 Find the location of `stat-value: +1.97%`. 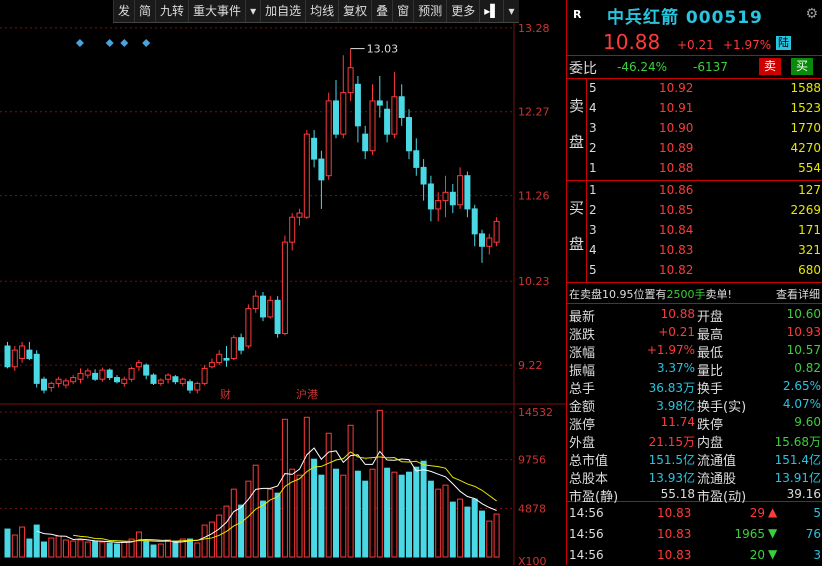

stat-value: +1.97% is located at coordinates (670, 350).